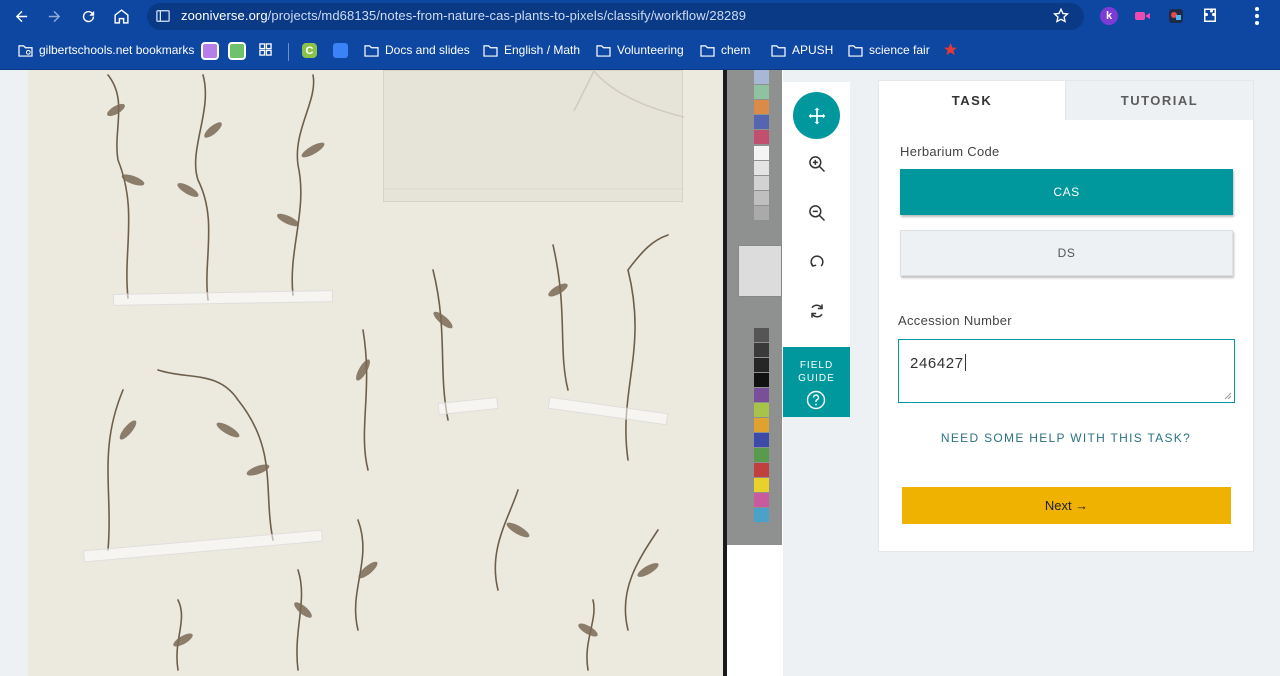 Image resolution: width=1280 pixels, height=676 pixels. What do you see at coordinates (1109, 16) in the screenshot?
I see `extension-k-icon: k` at bounding box center [1109, 16].